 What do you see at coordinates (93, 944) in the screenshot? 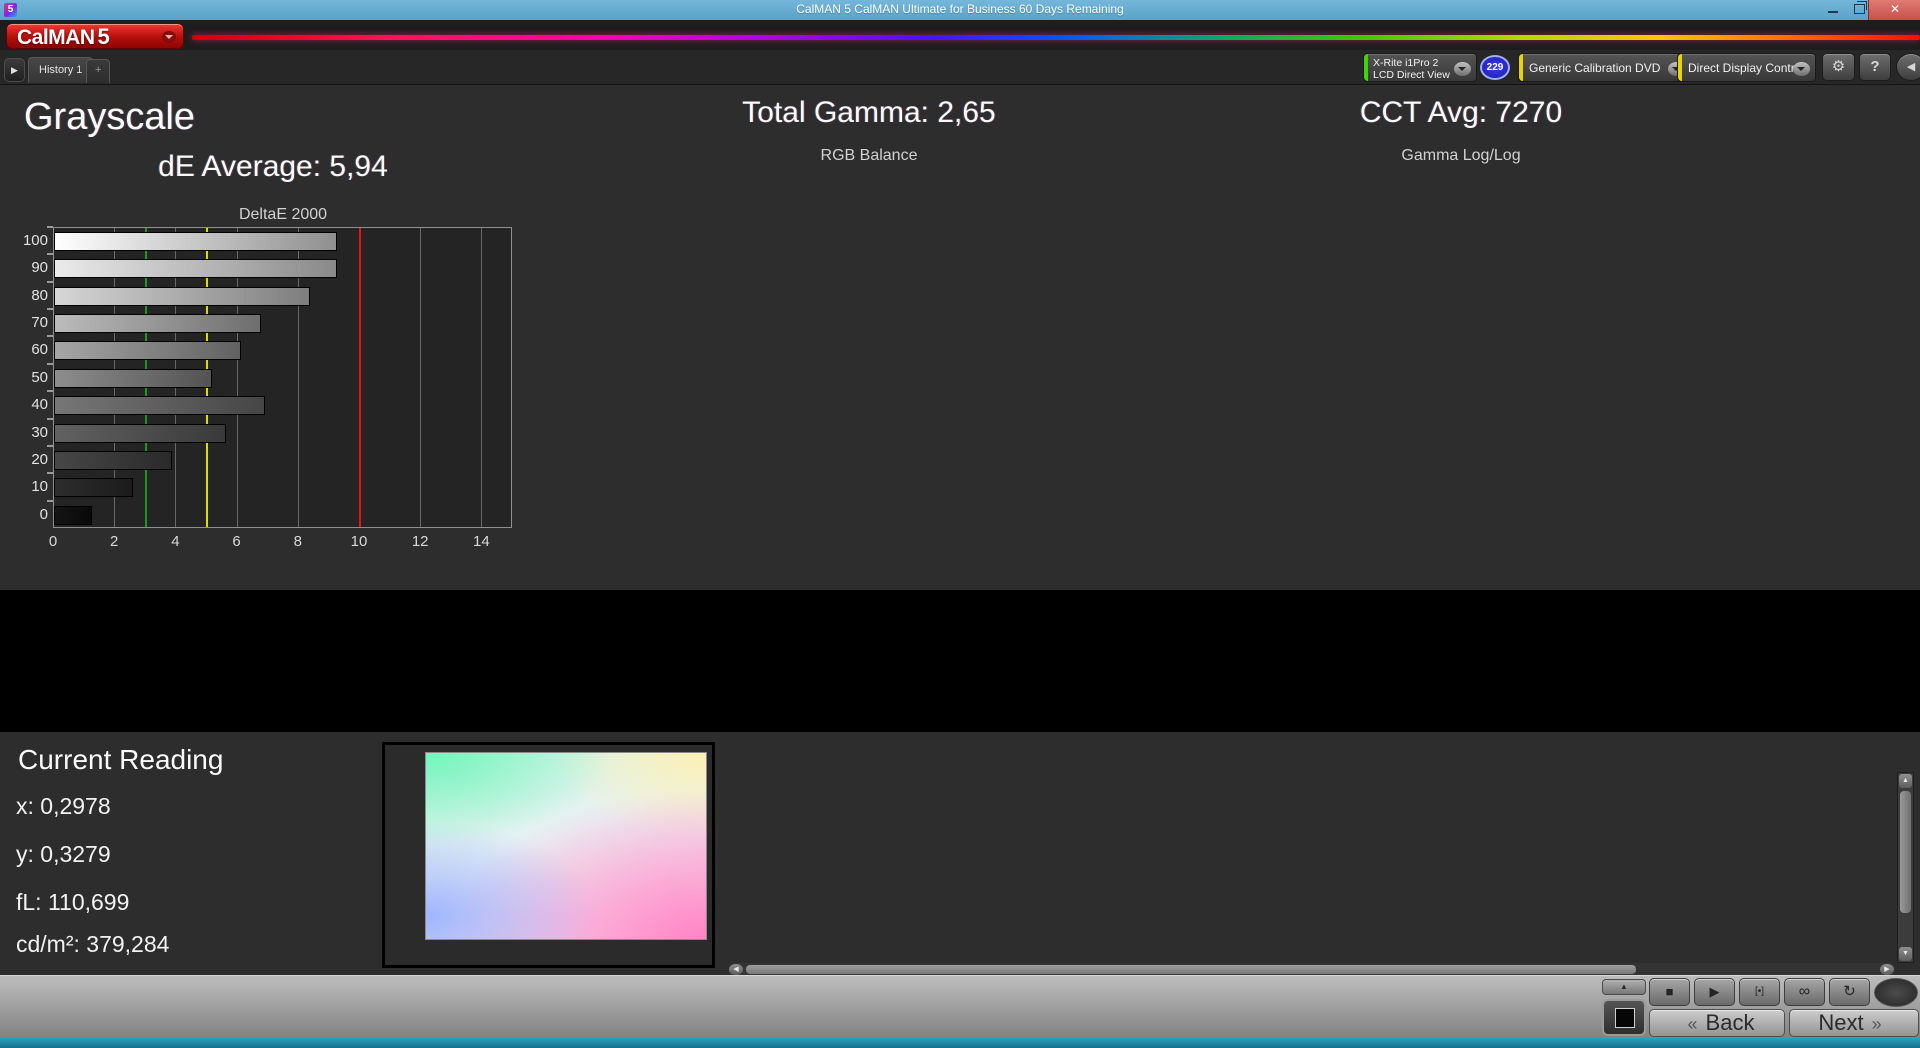
I see `reading-cd: cd/m²: 379,284` at bounding box center [93, 944].